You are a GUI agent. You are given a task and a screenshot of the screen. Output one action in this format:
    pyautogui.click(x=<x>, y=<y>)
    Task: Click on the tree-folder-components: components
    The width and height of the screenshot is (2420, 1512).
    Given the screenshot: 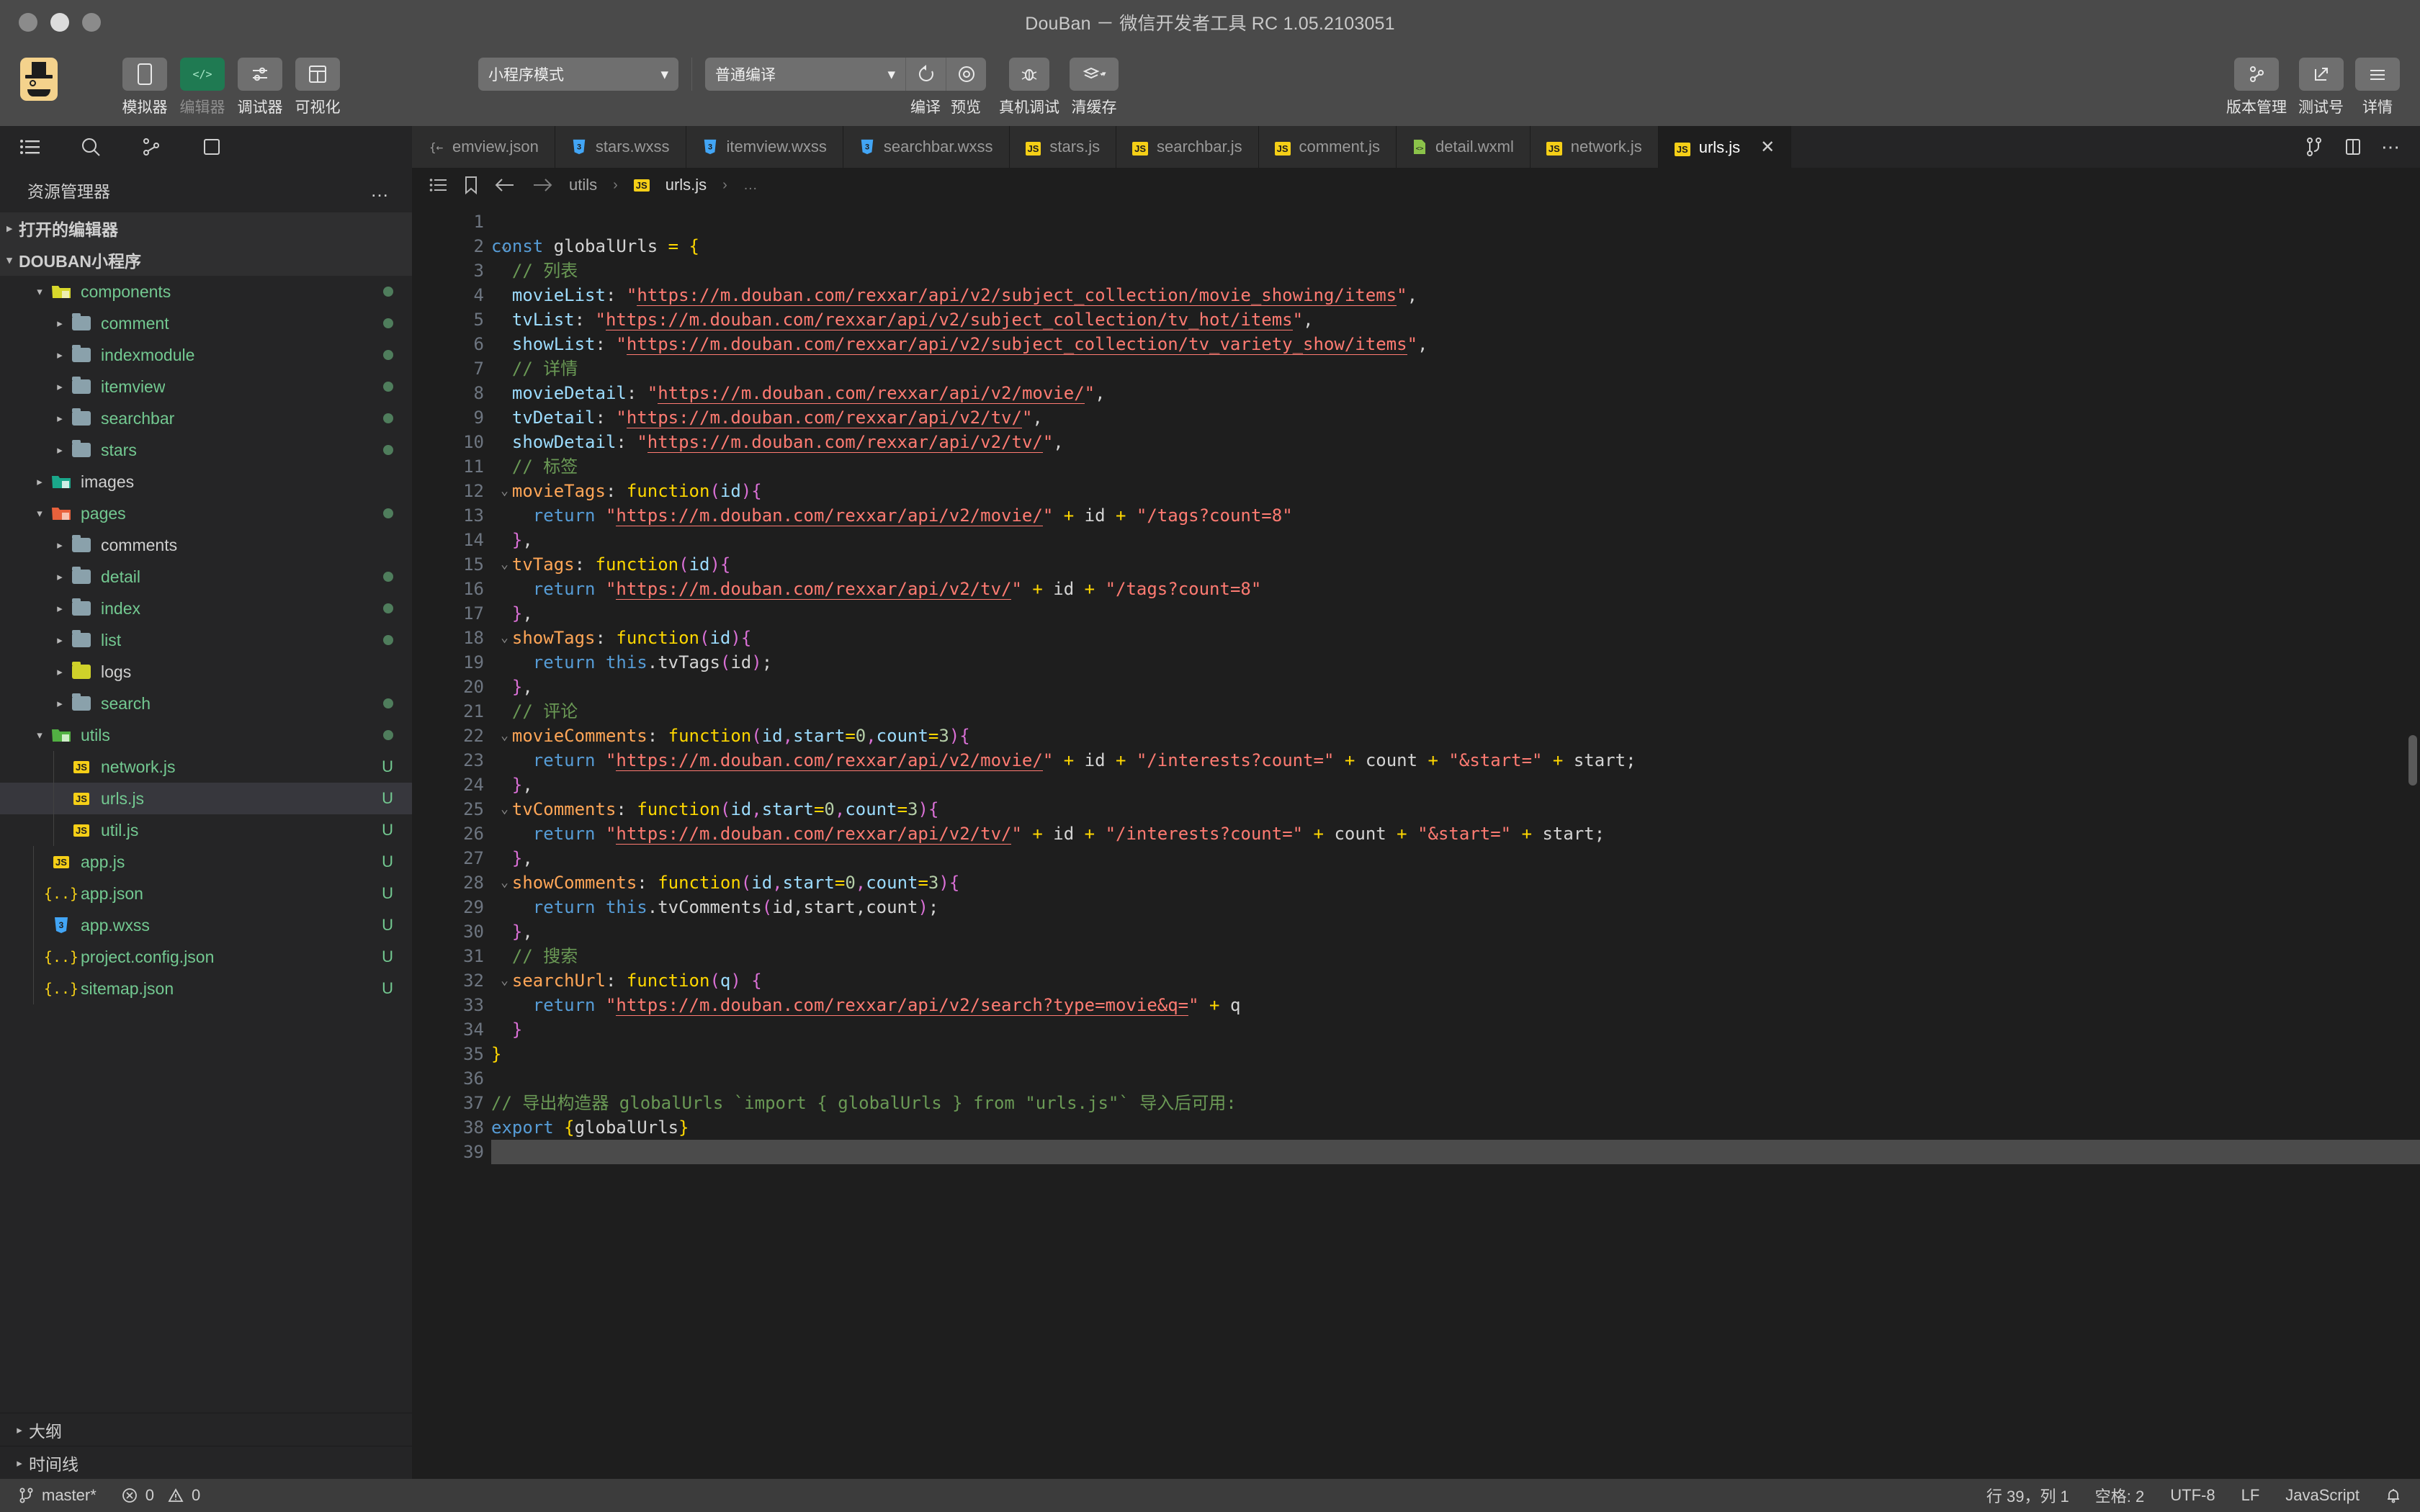 What is the action you would take?
    pyautogui.click(x=206, y=291)
    